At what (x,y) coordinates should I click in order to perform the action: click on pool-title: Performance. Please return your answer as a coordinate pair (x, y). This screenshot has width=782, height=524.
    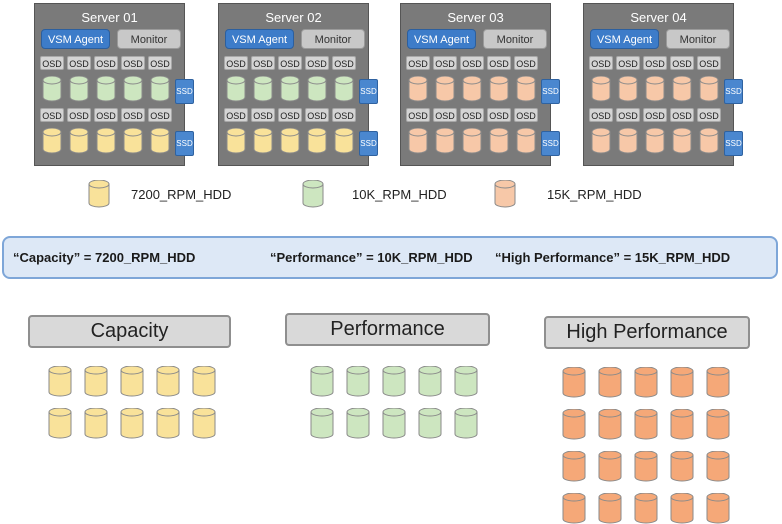
    Looking at the image, I should click on (387, 329).